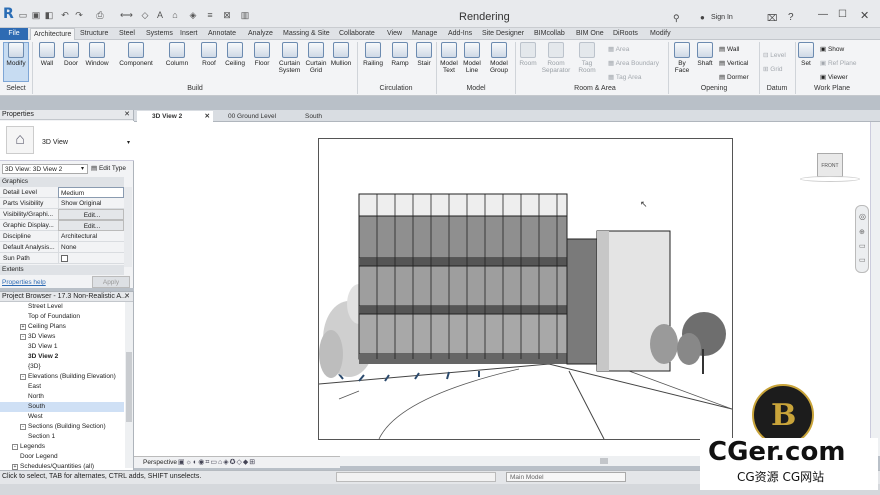  Describe the element at coordinates (129, 387) in the screenshot. I see `scroll-thumb` at that location.